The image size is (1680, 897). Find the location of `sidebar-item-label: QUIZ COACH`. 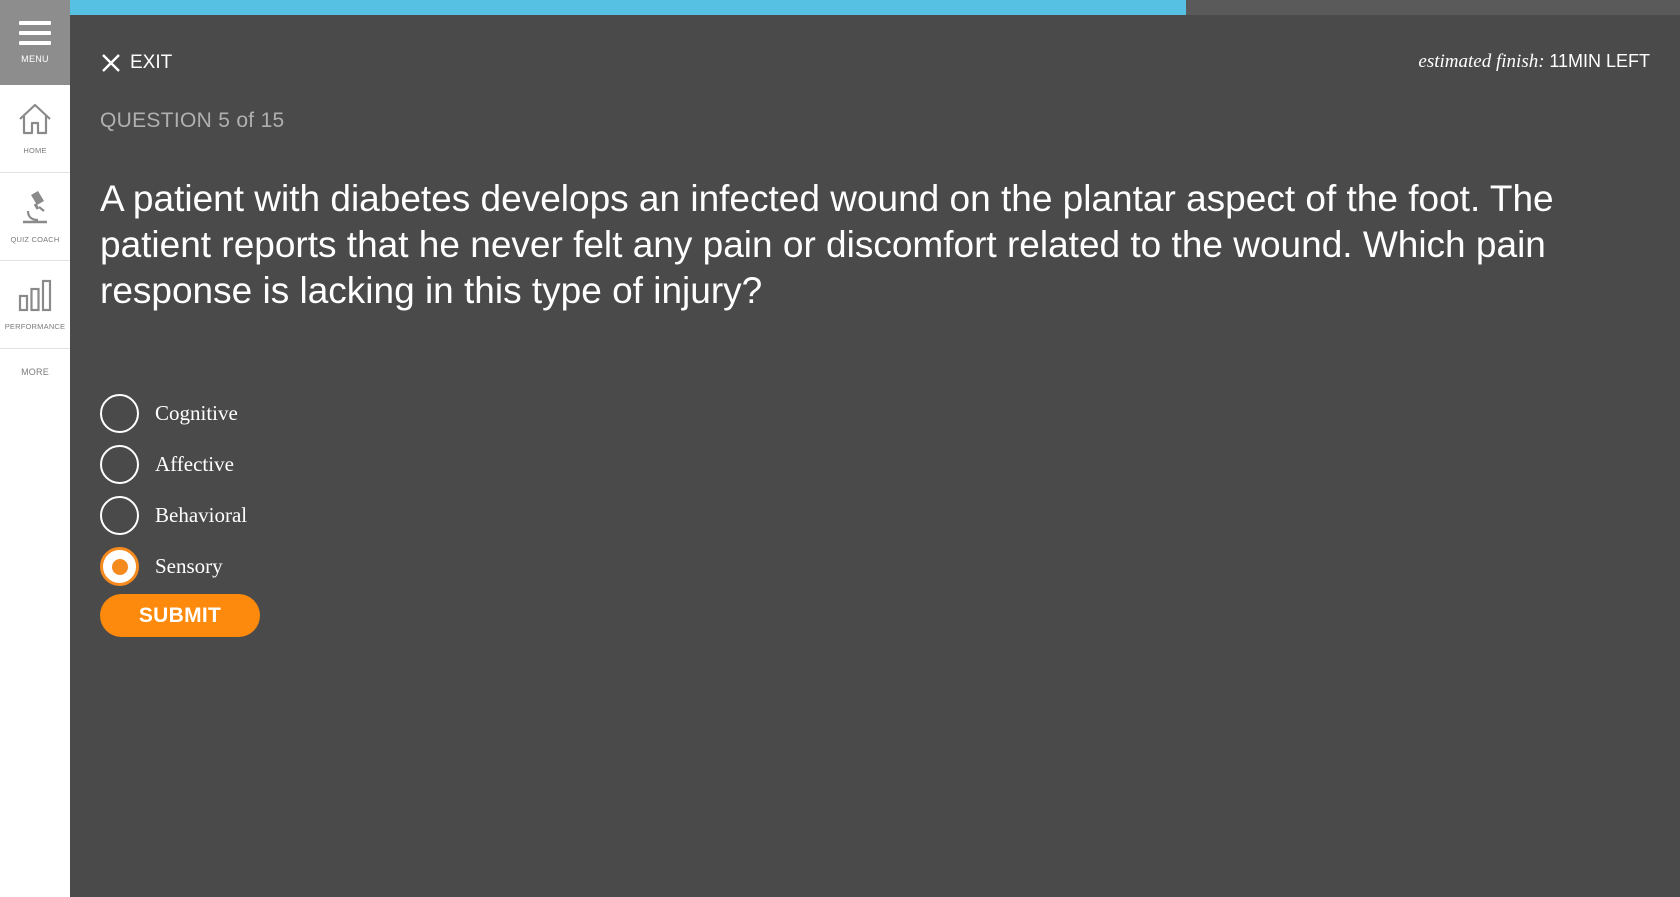

sidebar-item-label: QUIZ COACH is located at coordinates (35, 239).